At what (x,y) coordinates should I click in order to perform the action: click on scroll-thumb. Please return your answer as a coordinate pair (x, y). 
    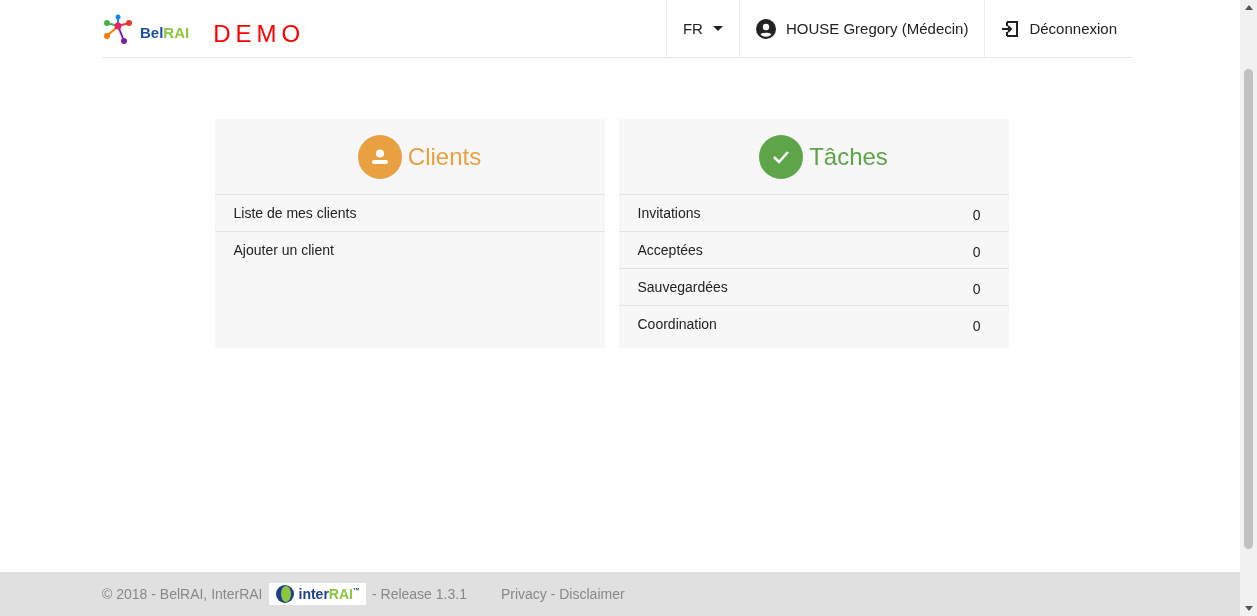
    Looking at the image, I should click on (1248, 309).